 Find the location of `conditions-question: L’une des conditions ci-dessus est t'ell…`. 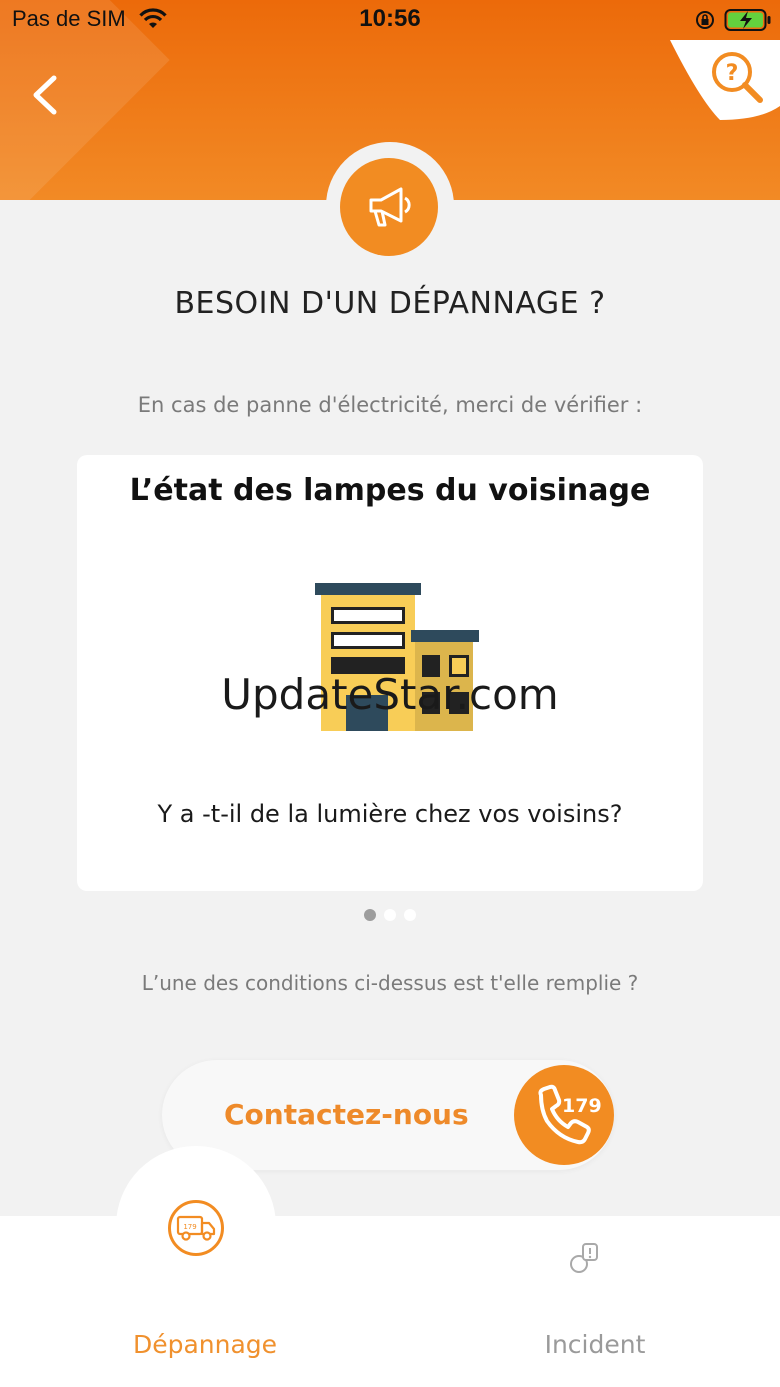

conditions-question: L’une des conditions ci-dessus est t'ell… is located at coordinates (390, 983).